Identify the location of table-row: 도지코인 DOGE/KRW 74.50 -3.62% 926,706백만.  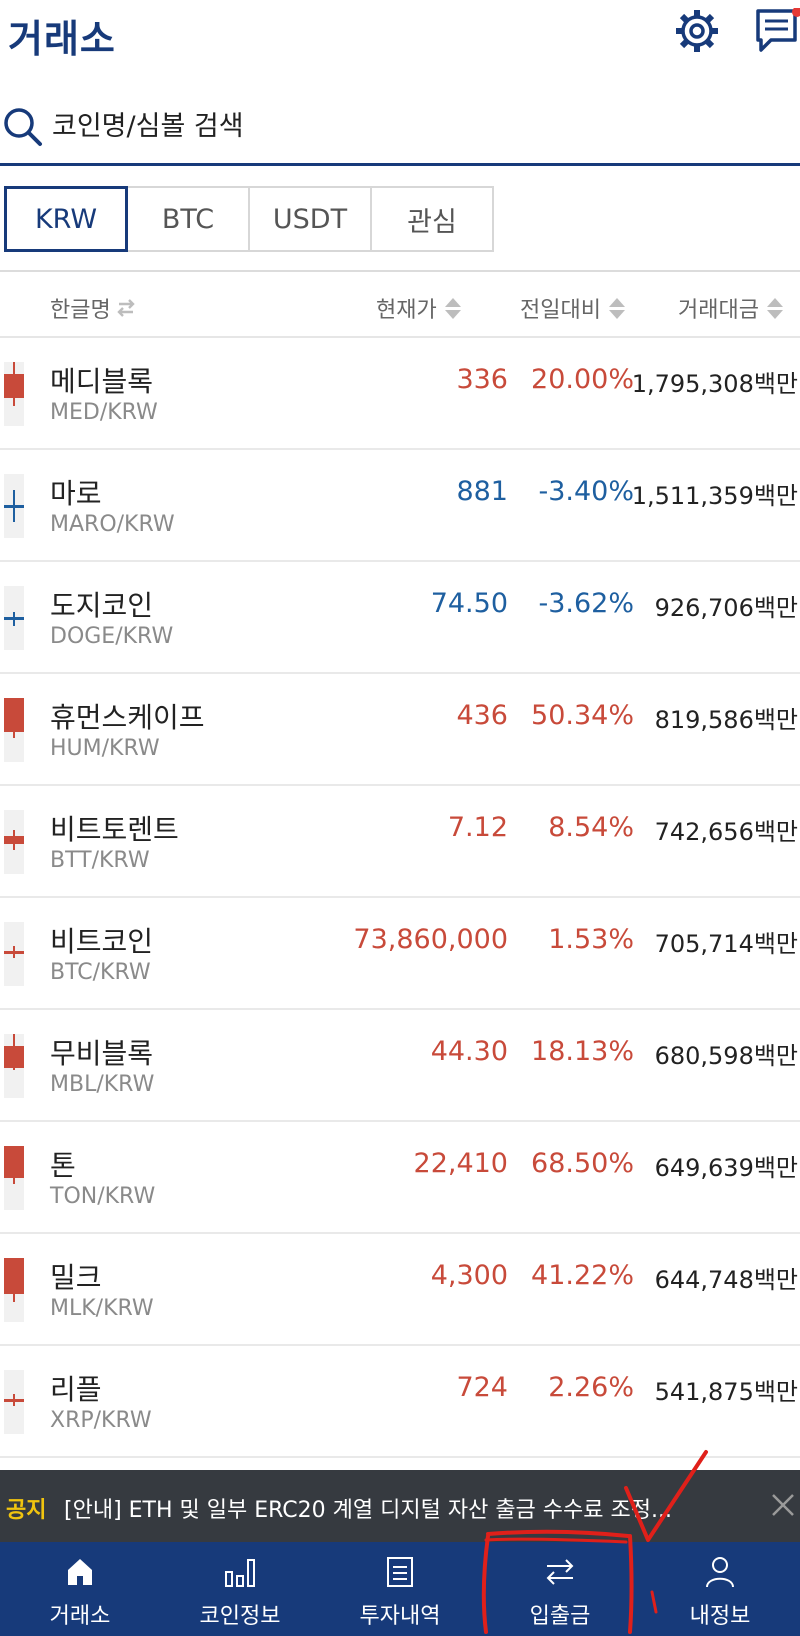
(400, 618).